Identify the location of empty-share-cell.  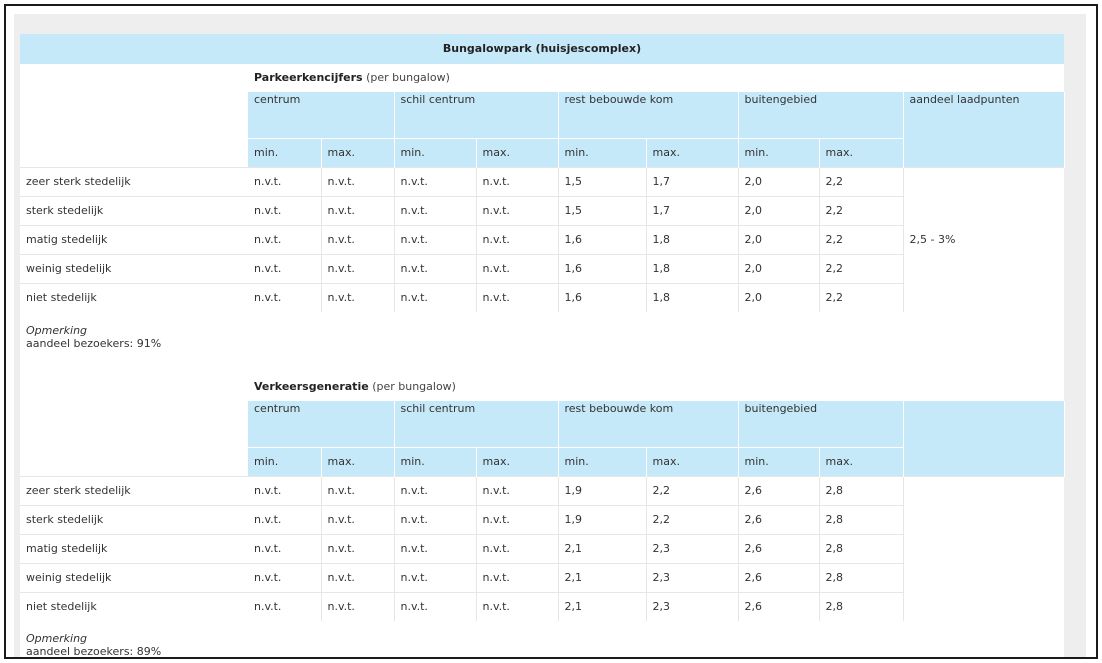
(983, 548).